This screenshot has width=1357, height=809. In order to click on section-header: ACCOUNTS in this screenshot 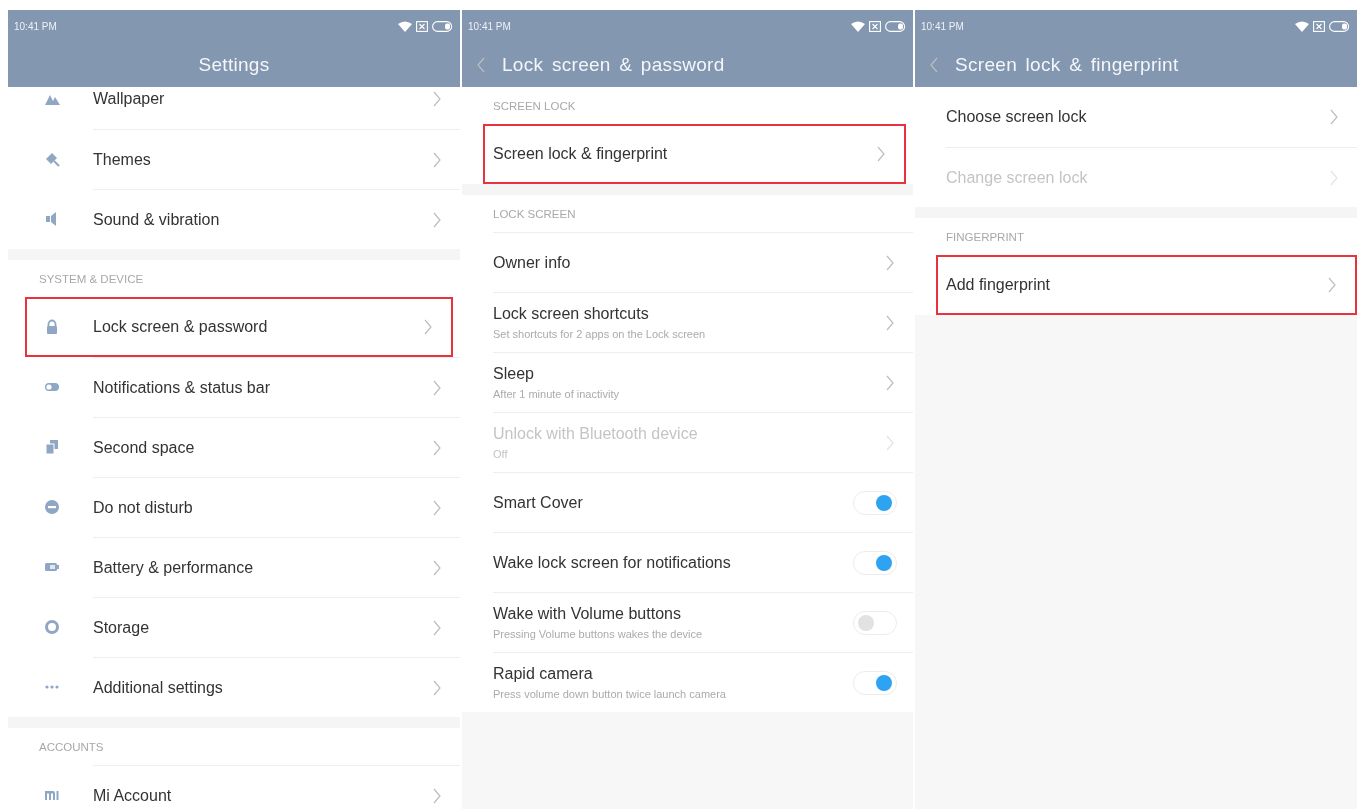, I will do `click(71, 747)`.